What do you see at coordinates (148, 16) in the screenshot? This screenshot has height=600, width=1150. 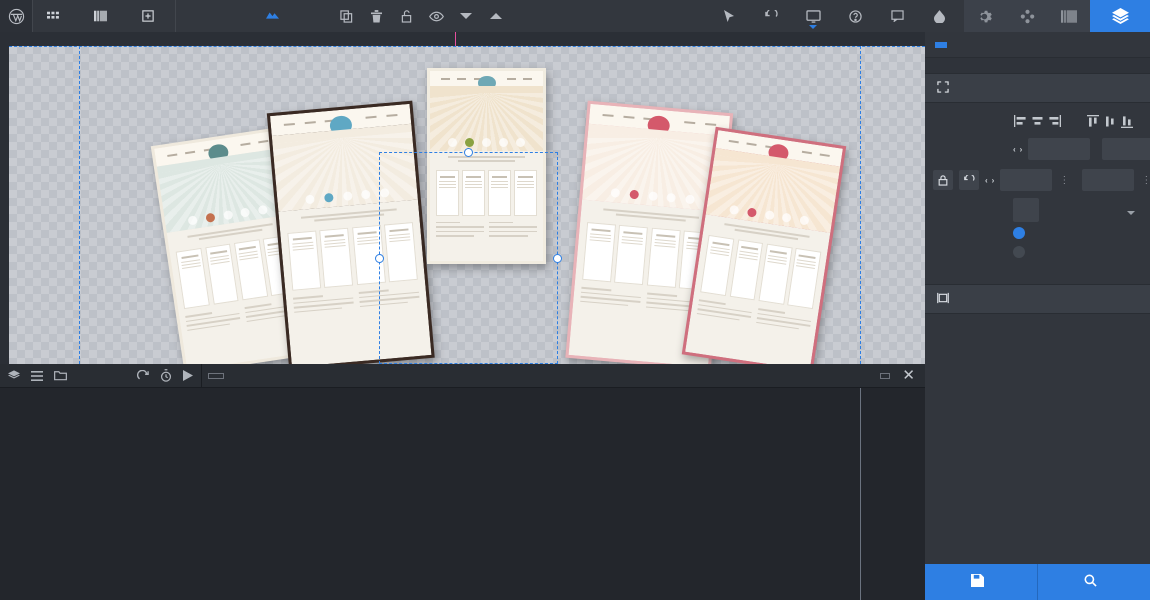 I see `add-layer-icon` at bounding box center [148, 16].